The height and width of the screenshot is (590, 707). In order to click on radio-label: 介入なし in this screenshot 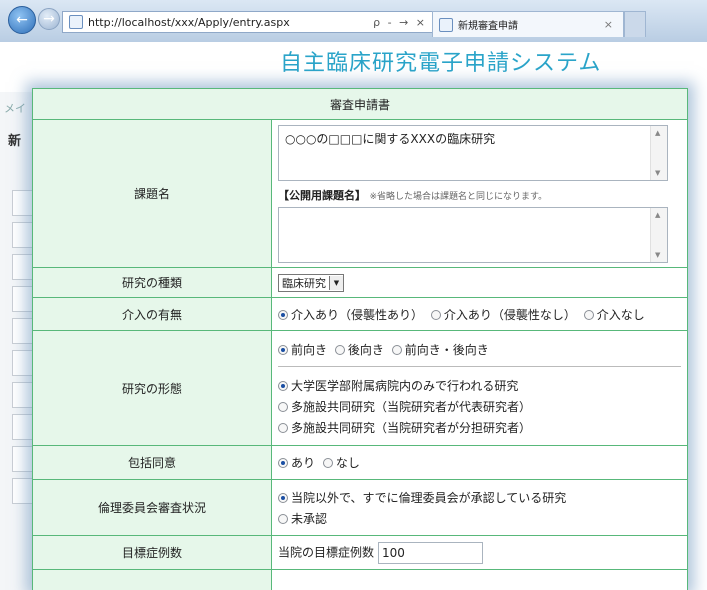, I will do `click(620, 314)`.